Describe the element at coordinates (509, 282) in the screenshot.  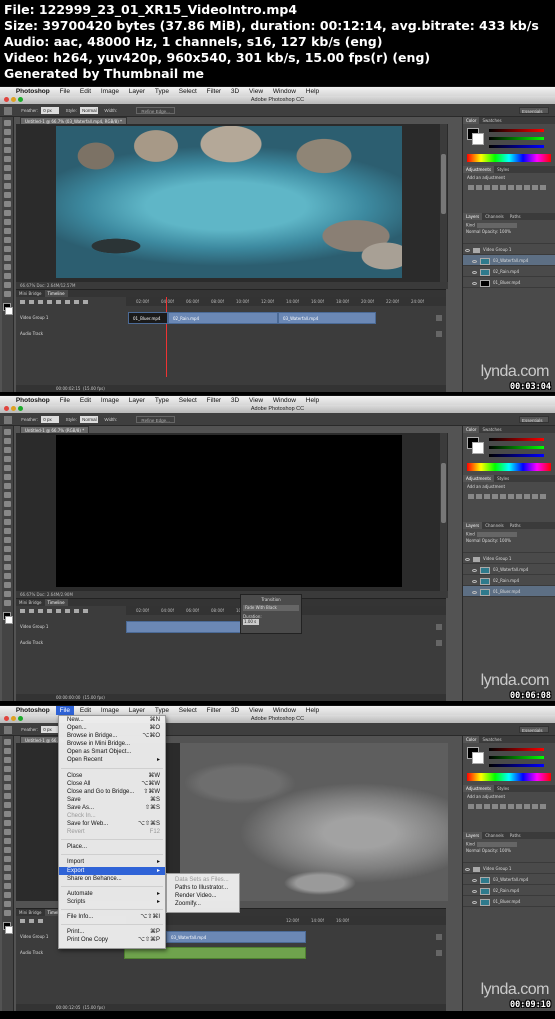
I see `layer-row: 01_Bluer.mp4` at that location.